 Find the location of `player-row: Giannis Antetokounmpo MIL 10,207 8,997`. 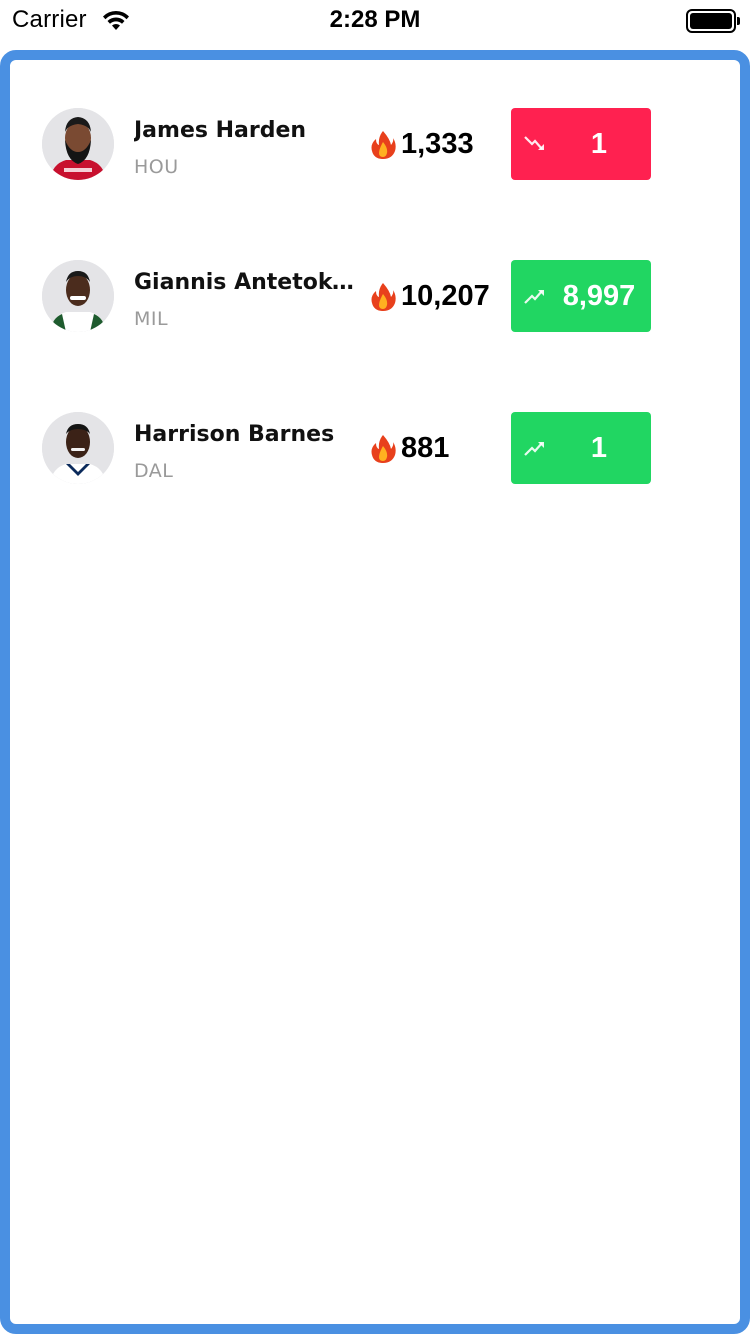

player-row: Giannis Antetokounmpo MIL 10,207 8,997 is located at coordinates (375, 300).